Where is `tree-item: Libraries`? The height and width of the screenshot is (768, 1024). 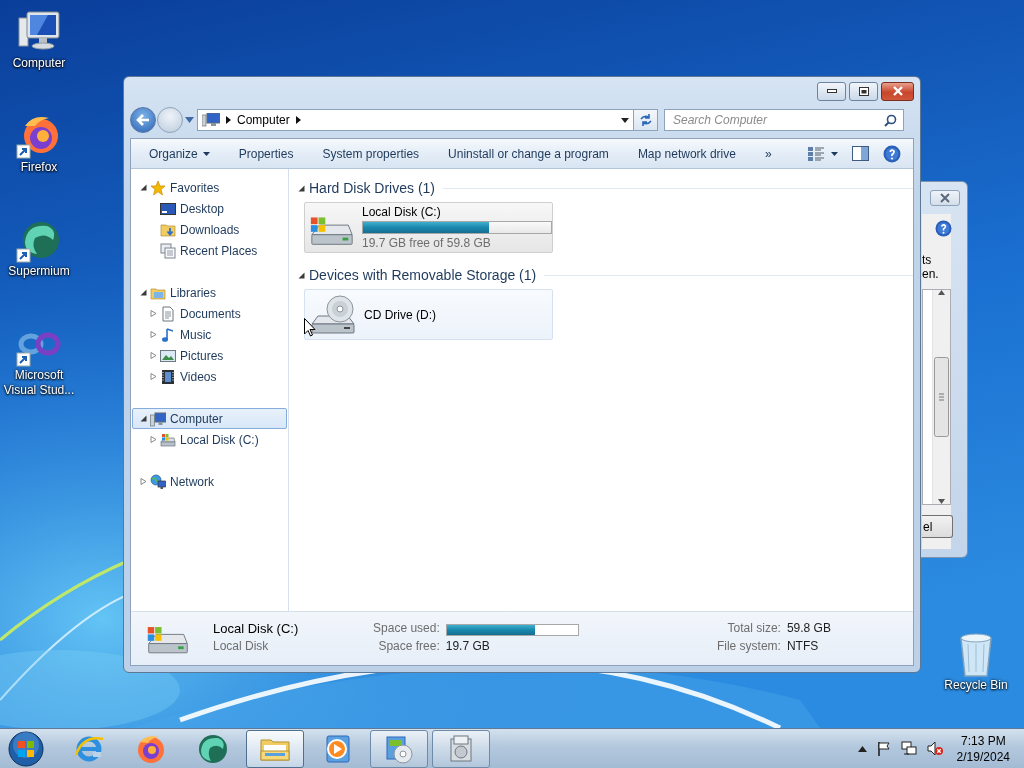 tree-item: Libraries is located at coordinates (209, 292).